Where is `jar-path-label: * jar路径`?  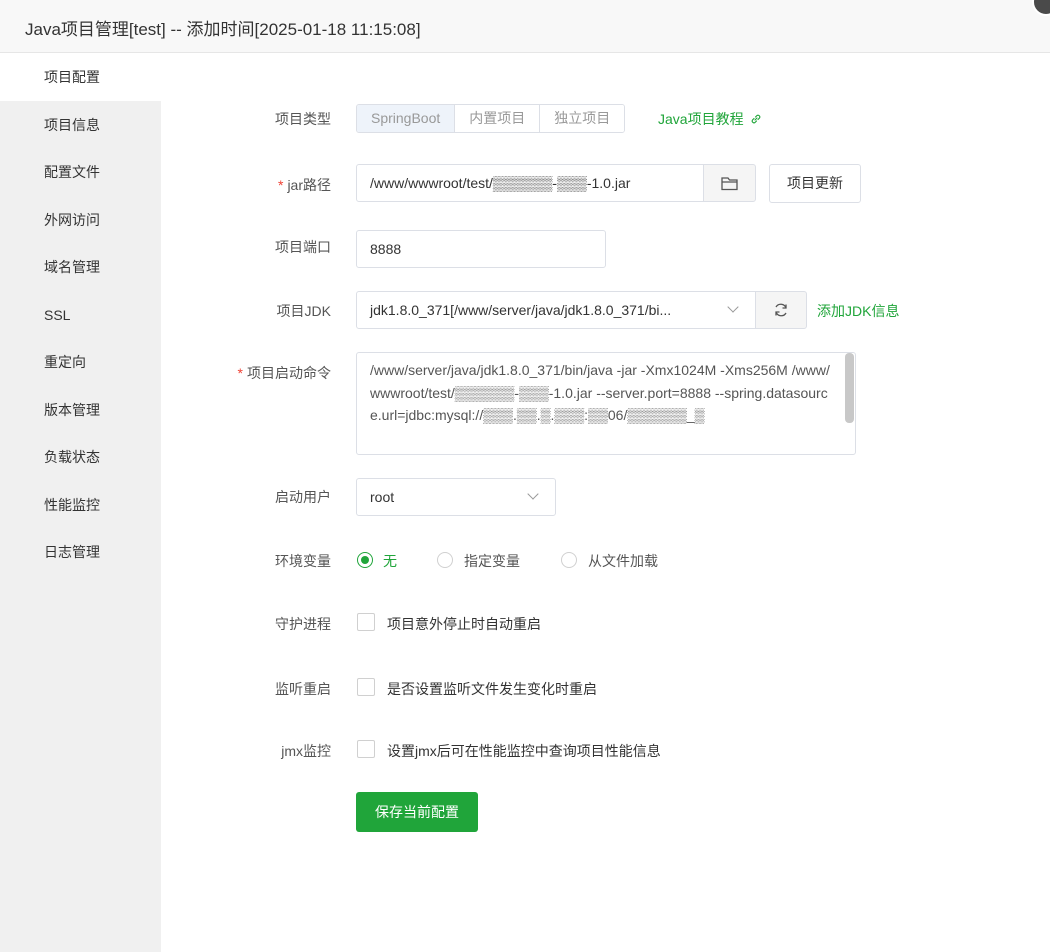 jar-path-label: * jar路径 is located at coordinates (246, 185).